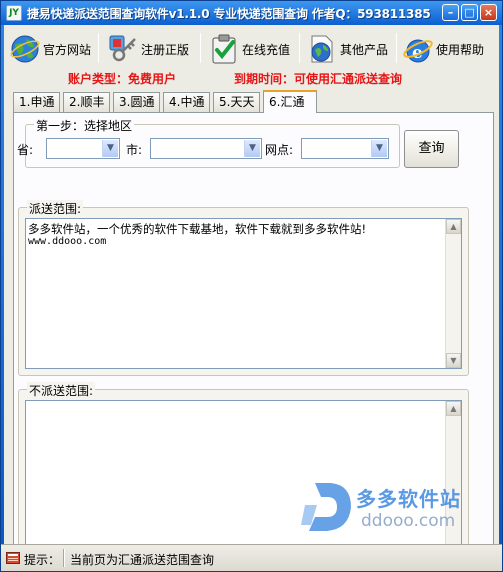 This screenshot has width=503, height=572. What do you see at coordinates (266, 49) in the screenshot?
I see `toolbar-label-recharge: 在线充值` at bounding box center [266, 49].